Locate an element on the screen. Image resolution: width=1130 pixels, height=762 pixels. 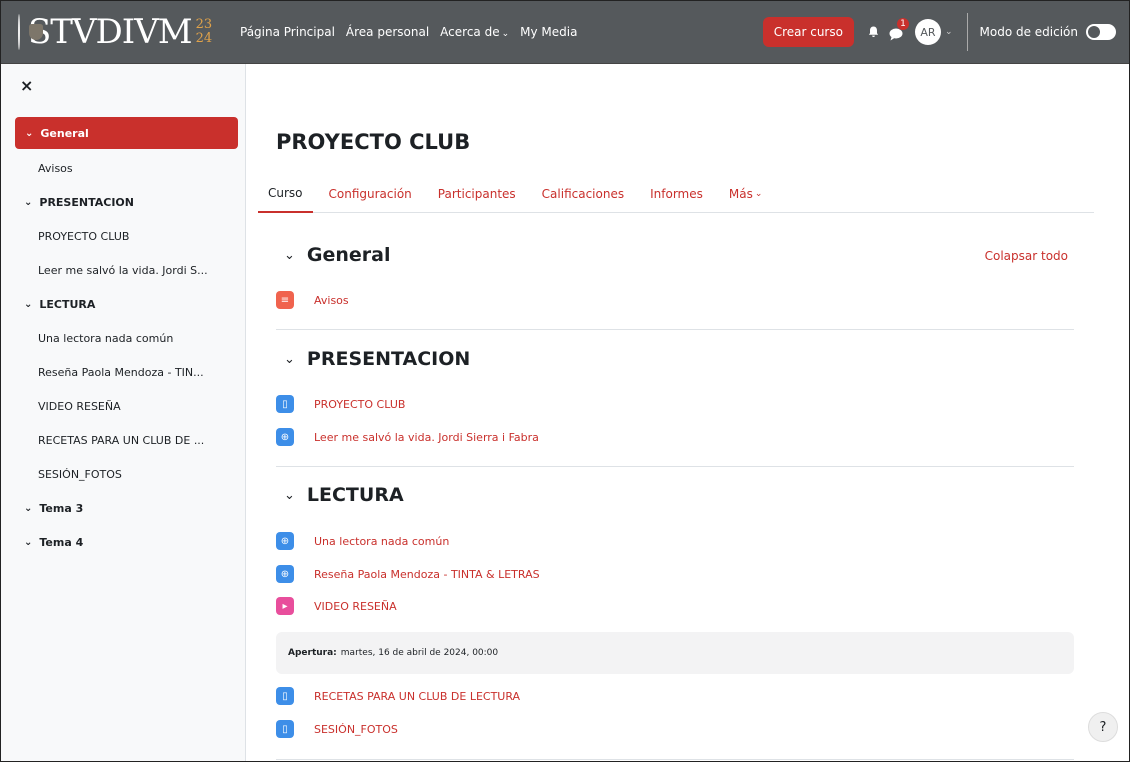
nav-link-my-media: My Media is located at coordinates (548, 32).